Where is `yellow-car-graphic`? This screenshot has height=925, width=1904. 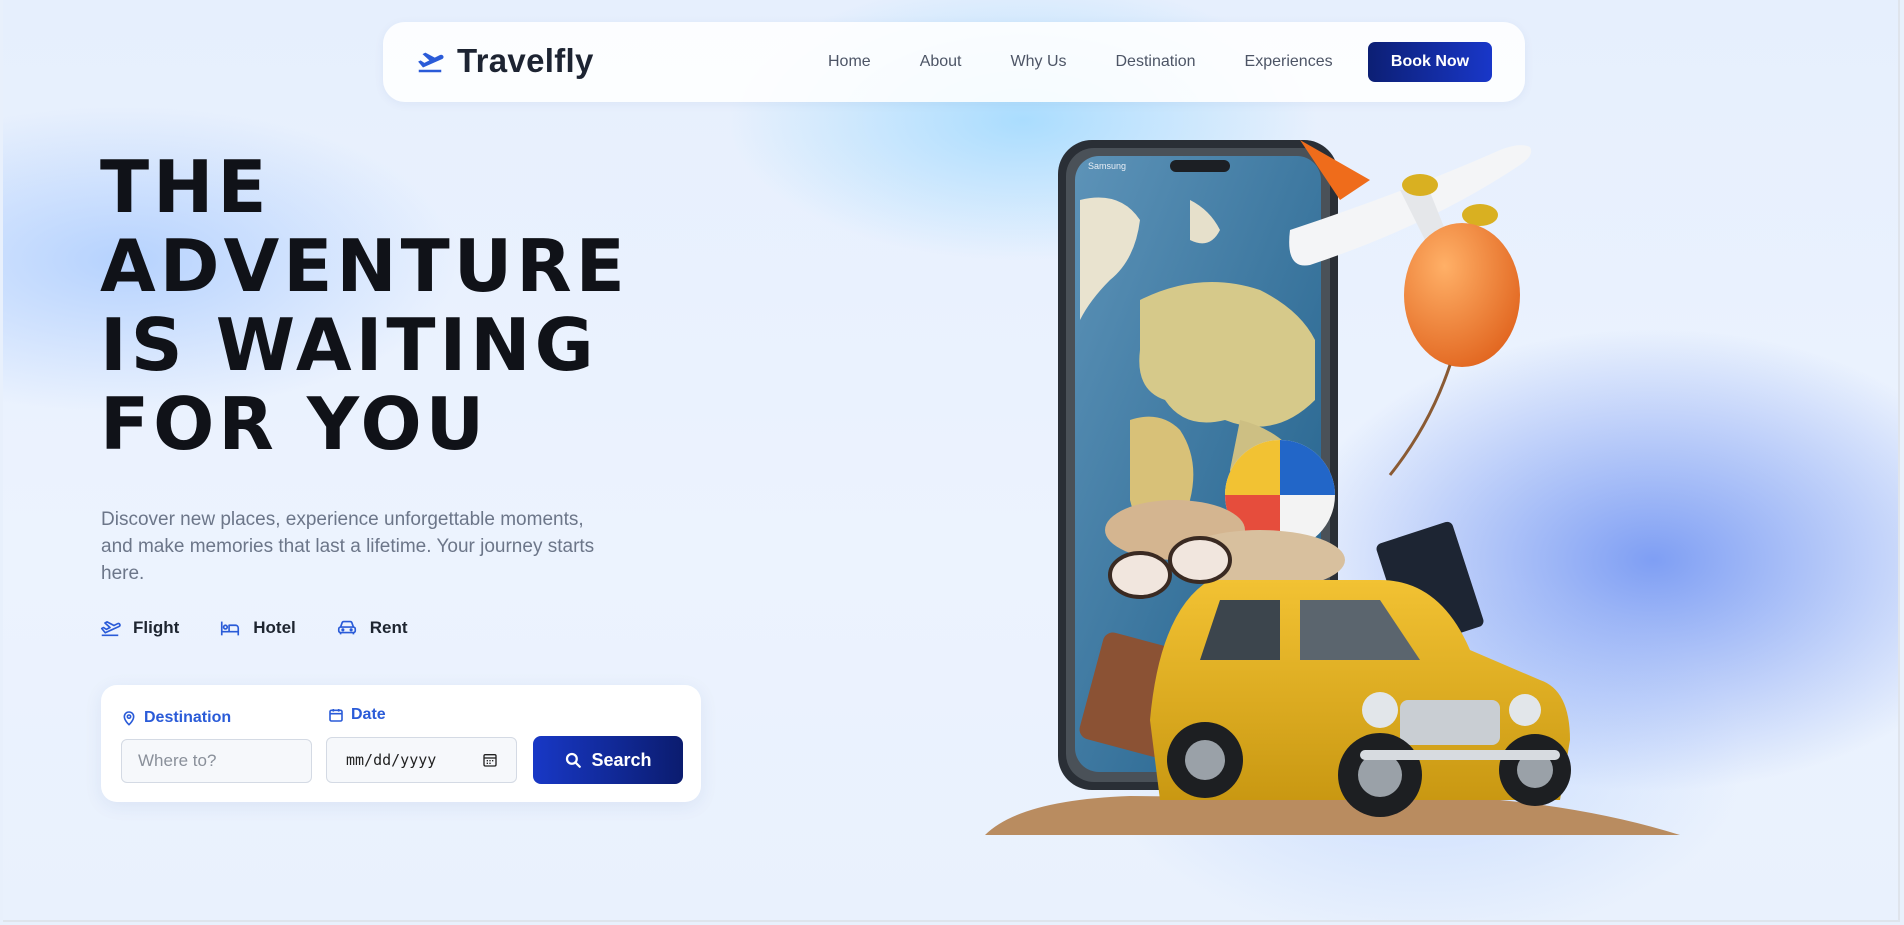 yellow-car-graphic is located at coordinates (1360, 698).